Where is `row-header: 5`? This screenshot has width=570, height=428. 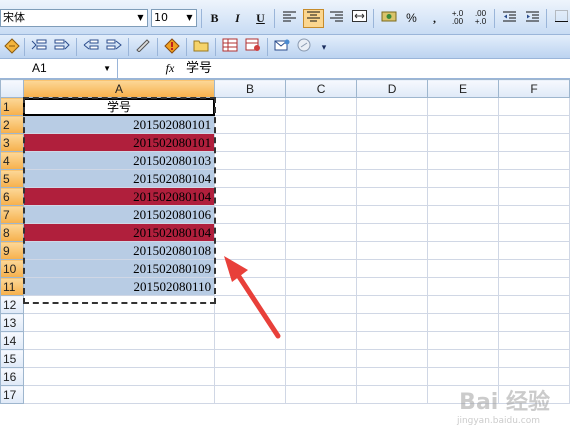 row-header: 5 is located at coordinates (12, 178).